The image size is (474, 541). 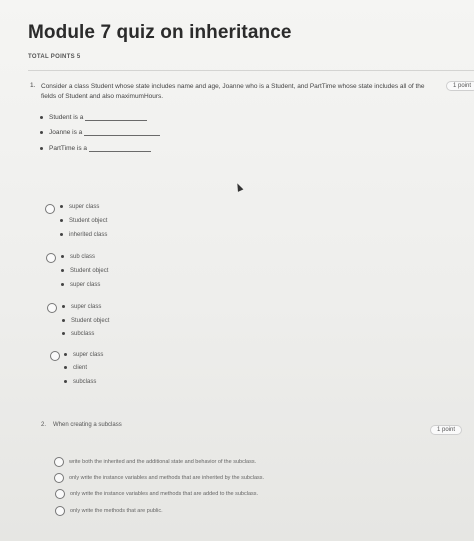 What do you see at coordinates (78, 334) in the screenshot?
I see `q1-option-c-line-3: subclass` at bounding box center [78, 334].